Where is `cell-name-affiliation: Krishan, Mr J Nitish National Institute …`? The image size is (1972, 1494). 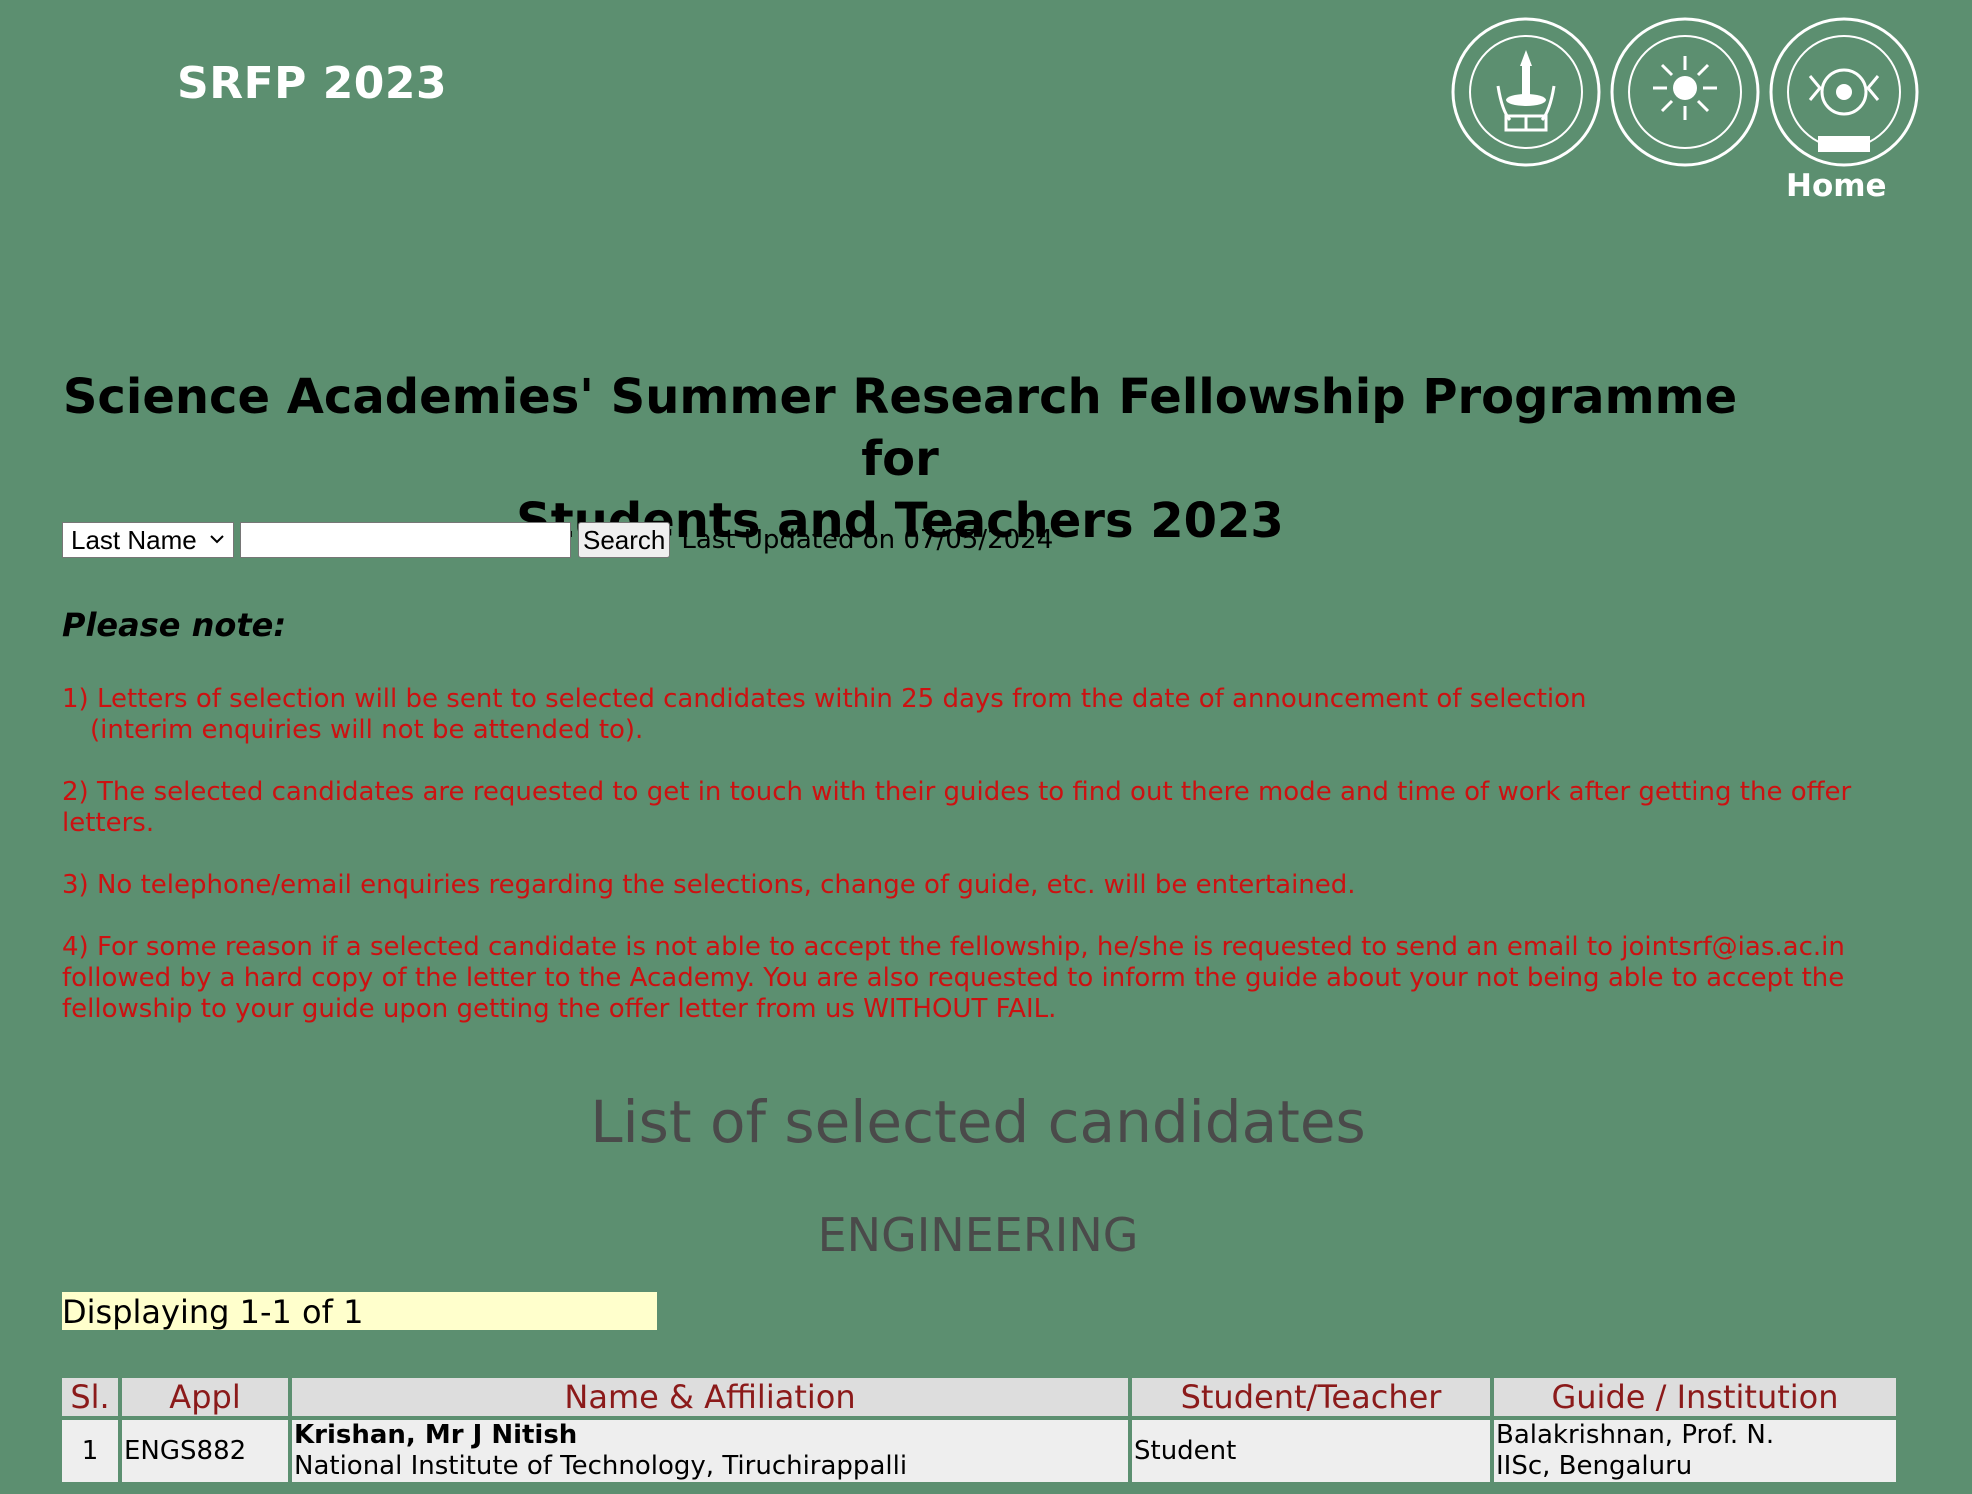 cell-name-affiliation: Krishan, Mr J Nitish National Institute … is located at coordinates (710, 1451).